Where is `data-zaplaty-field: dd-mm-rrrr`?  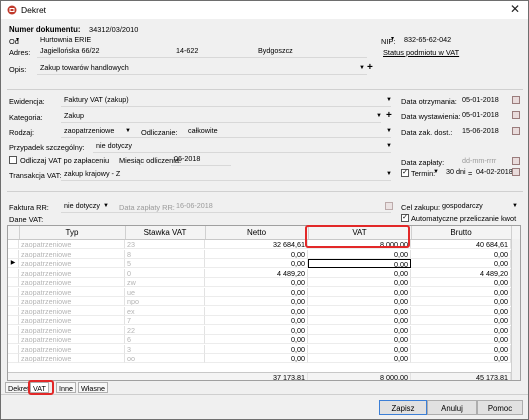
data-zaplaty-field: dd-mm-rrrr is located at coordinates (483, 161).